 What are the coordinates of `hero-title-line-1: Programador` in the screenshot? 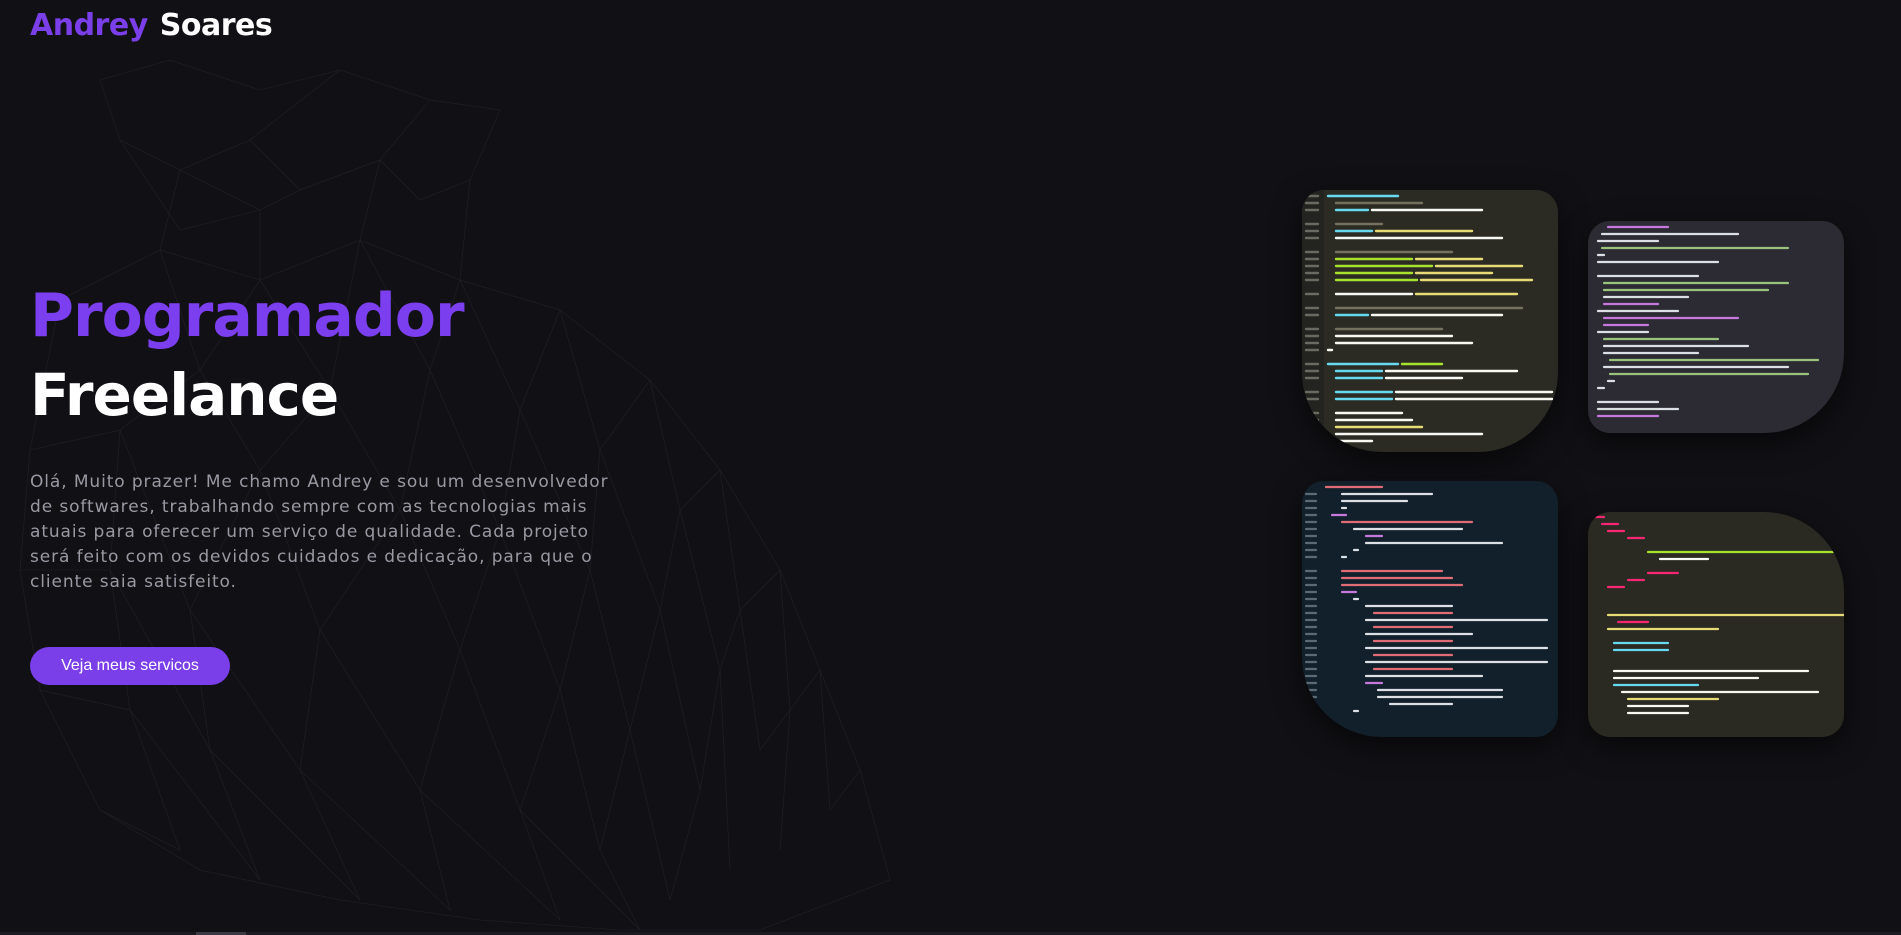 It's located at (247, 316).